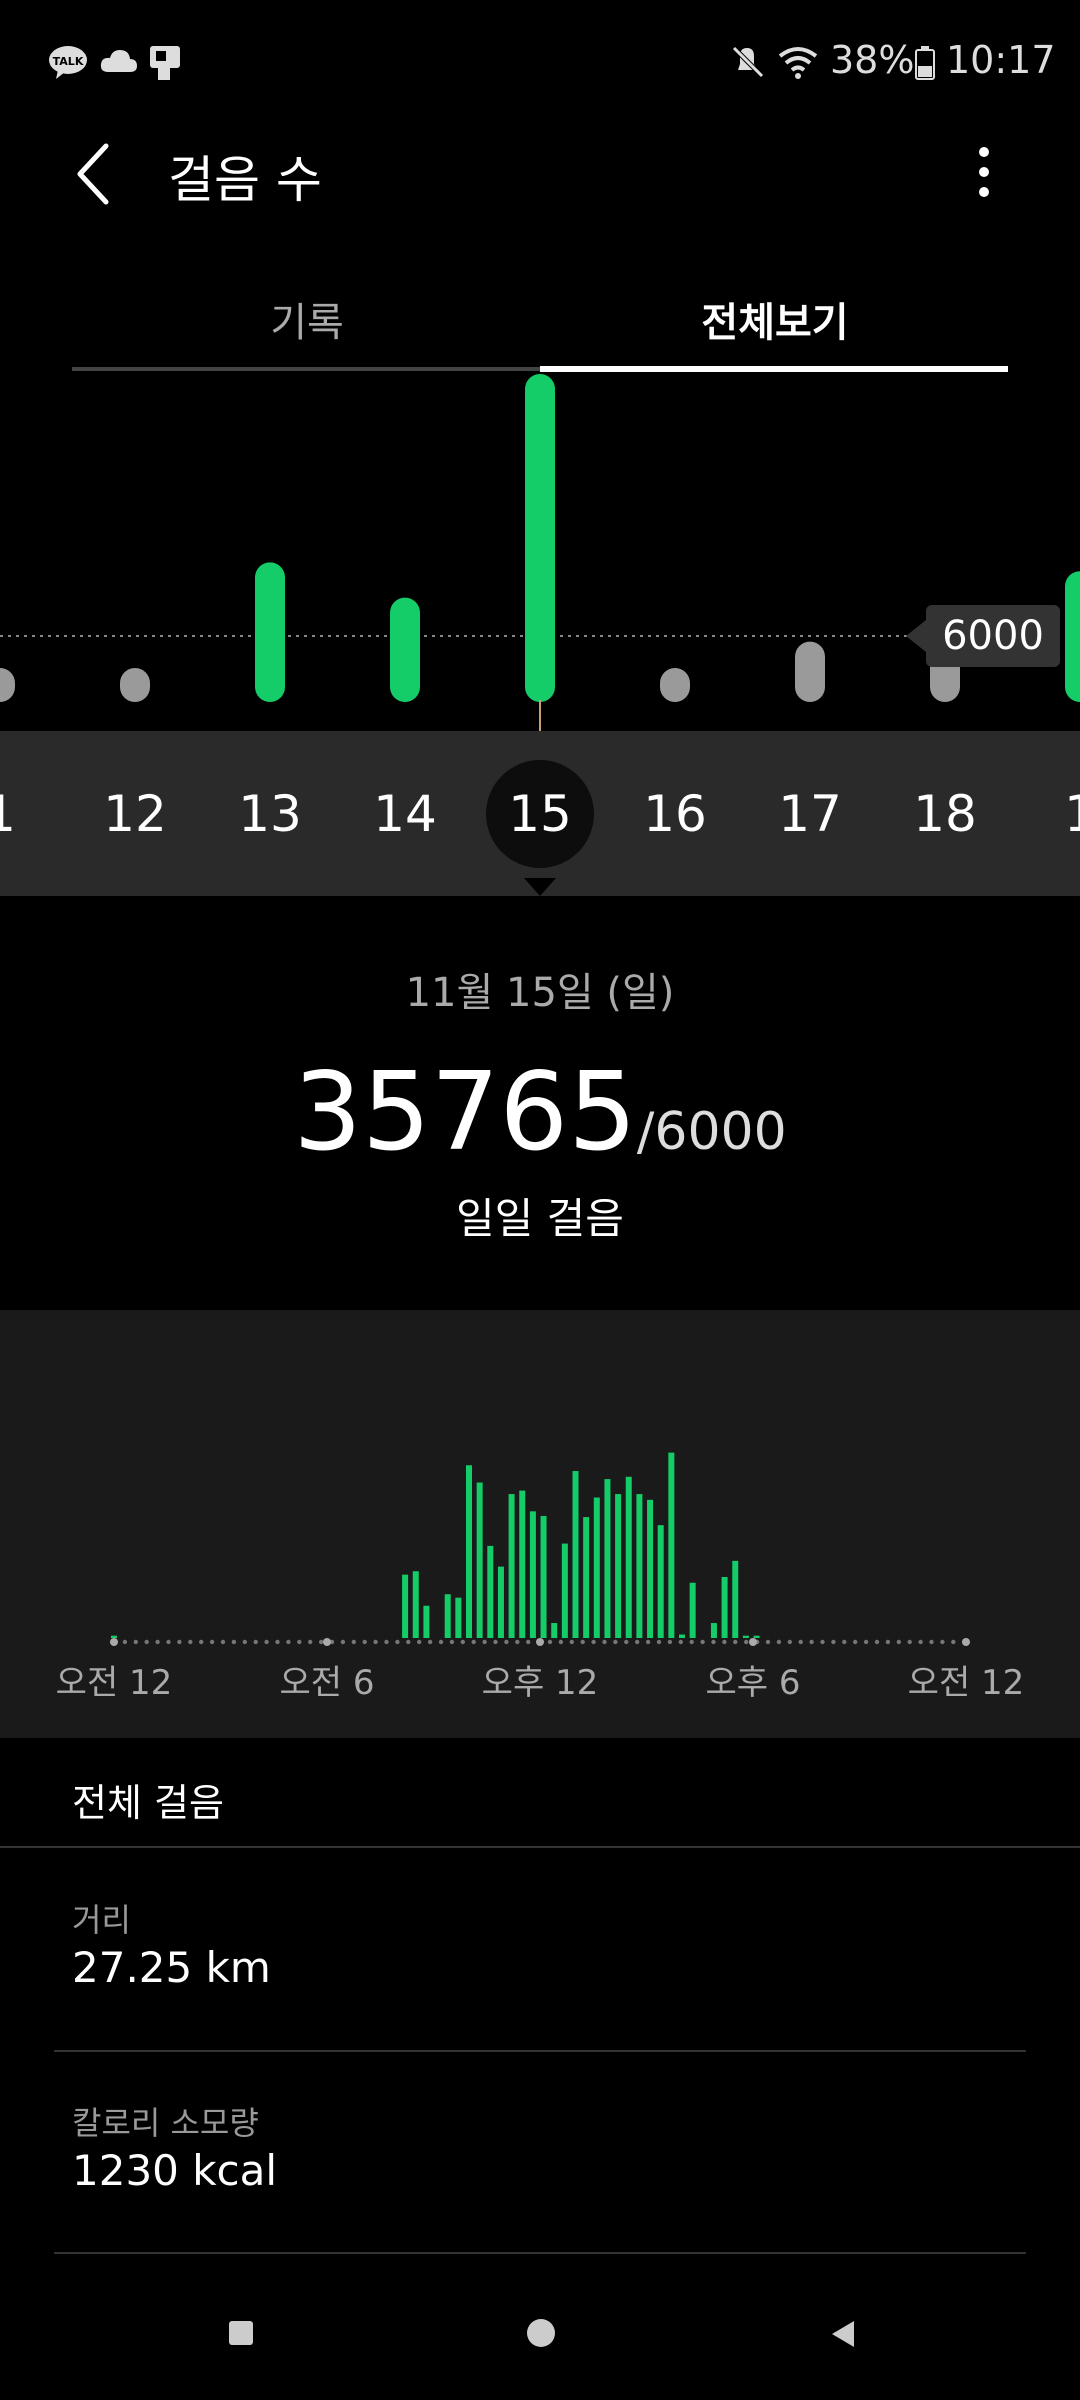 Image resolution: width=1080 pixels, height=2400 pixels. Describe the element at coordinates (92, 174) in the screenshot. I see `back-arrow-icon` at that location.